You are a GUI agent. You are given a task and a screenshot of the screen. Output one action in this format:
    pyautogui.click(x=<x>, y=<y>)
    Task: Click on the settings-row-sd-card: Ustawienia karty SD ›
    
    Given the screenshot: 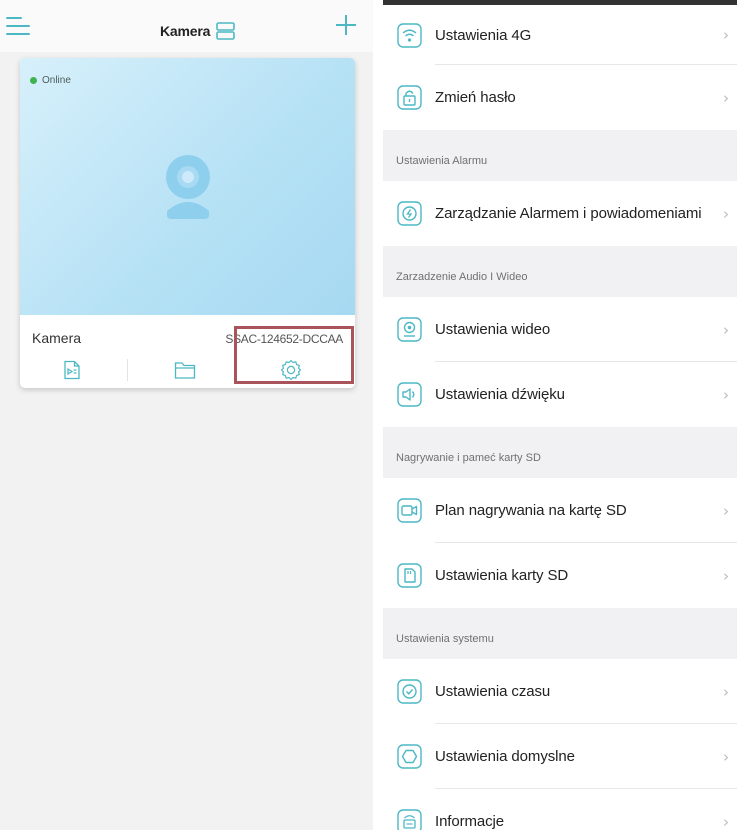 What is the action you would take?
    pyautogui.click(x=560, y=575)
    